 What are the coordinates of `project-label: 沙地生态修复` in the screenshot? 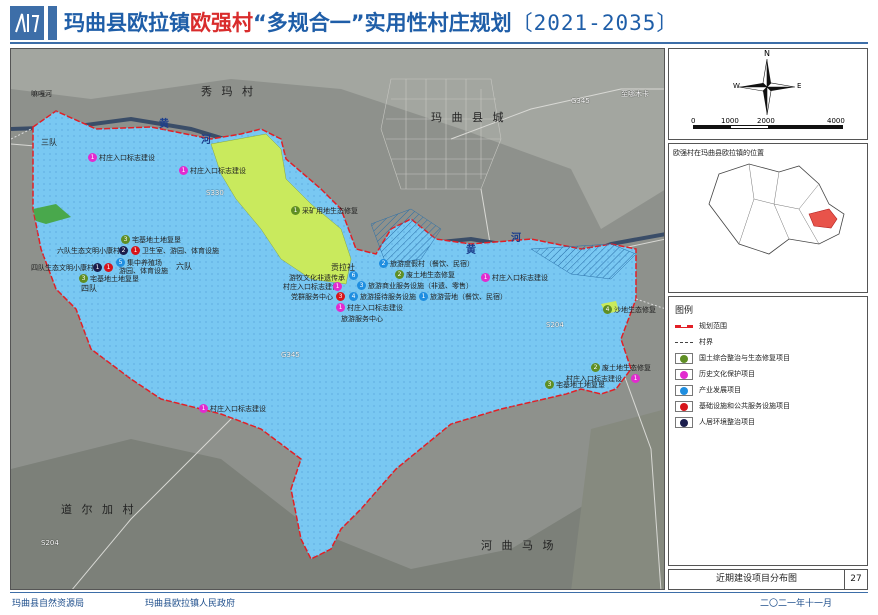 It's located at (635, 310).